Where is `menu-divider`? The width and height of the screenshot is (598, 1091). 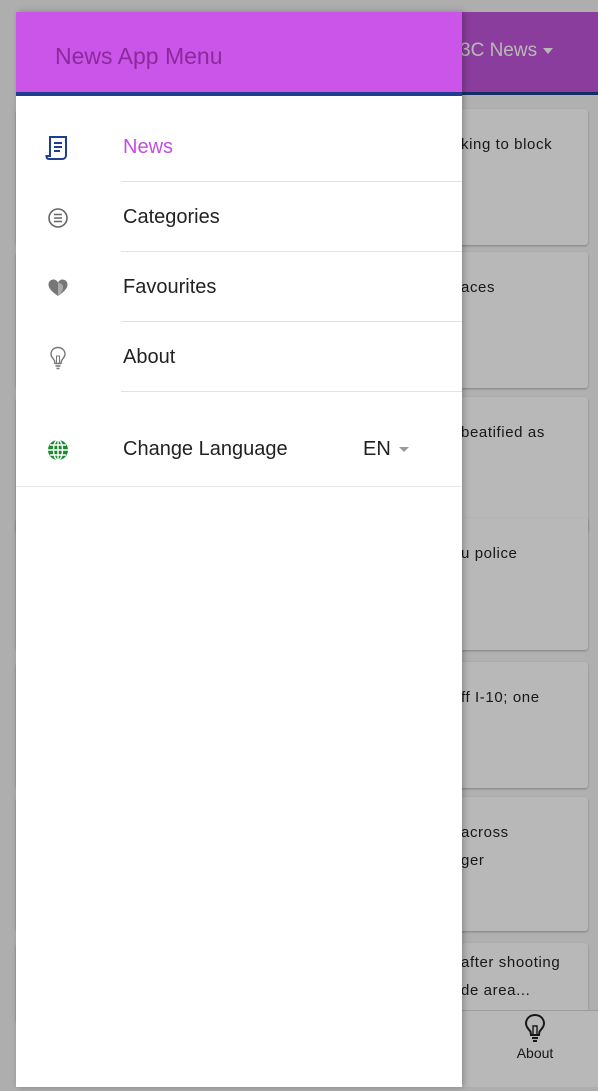 menu-divider is located at coordinates (291, 391).